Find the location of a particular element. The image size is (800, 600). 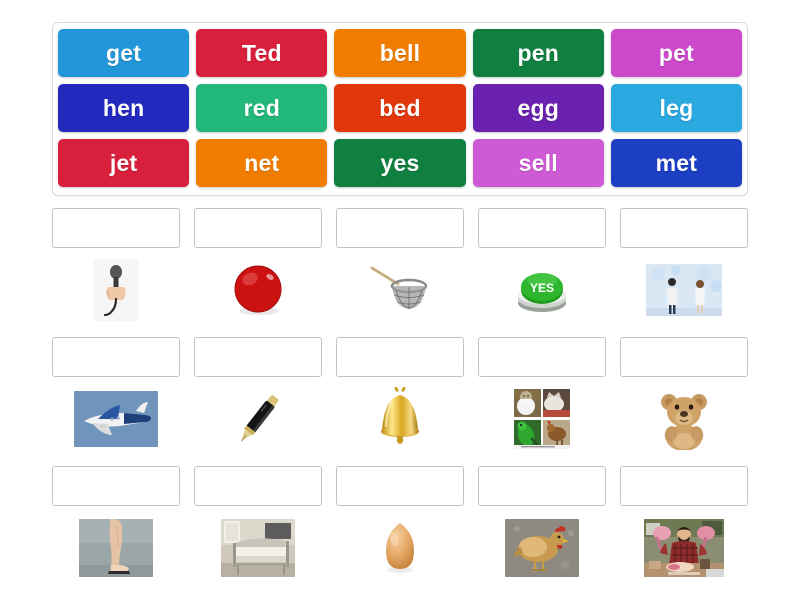

word-tile-net: net is located at coordinates (262, 163).